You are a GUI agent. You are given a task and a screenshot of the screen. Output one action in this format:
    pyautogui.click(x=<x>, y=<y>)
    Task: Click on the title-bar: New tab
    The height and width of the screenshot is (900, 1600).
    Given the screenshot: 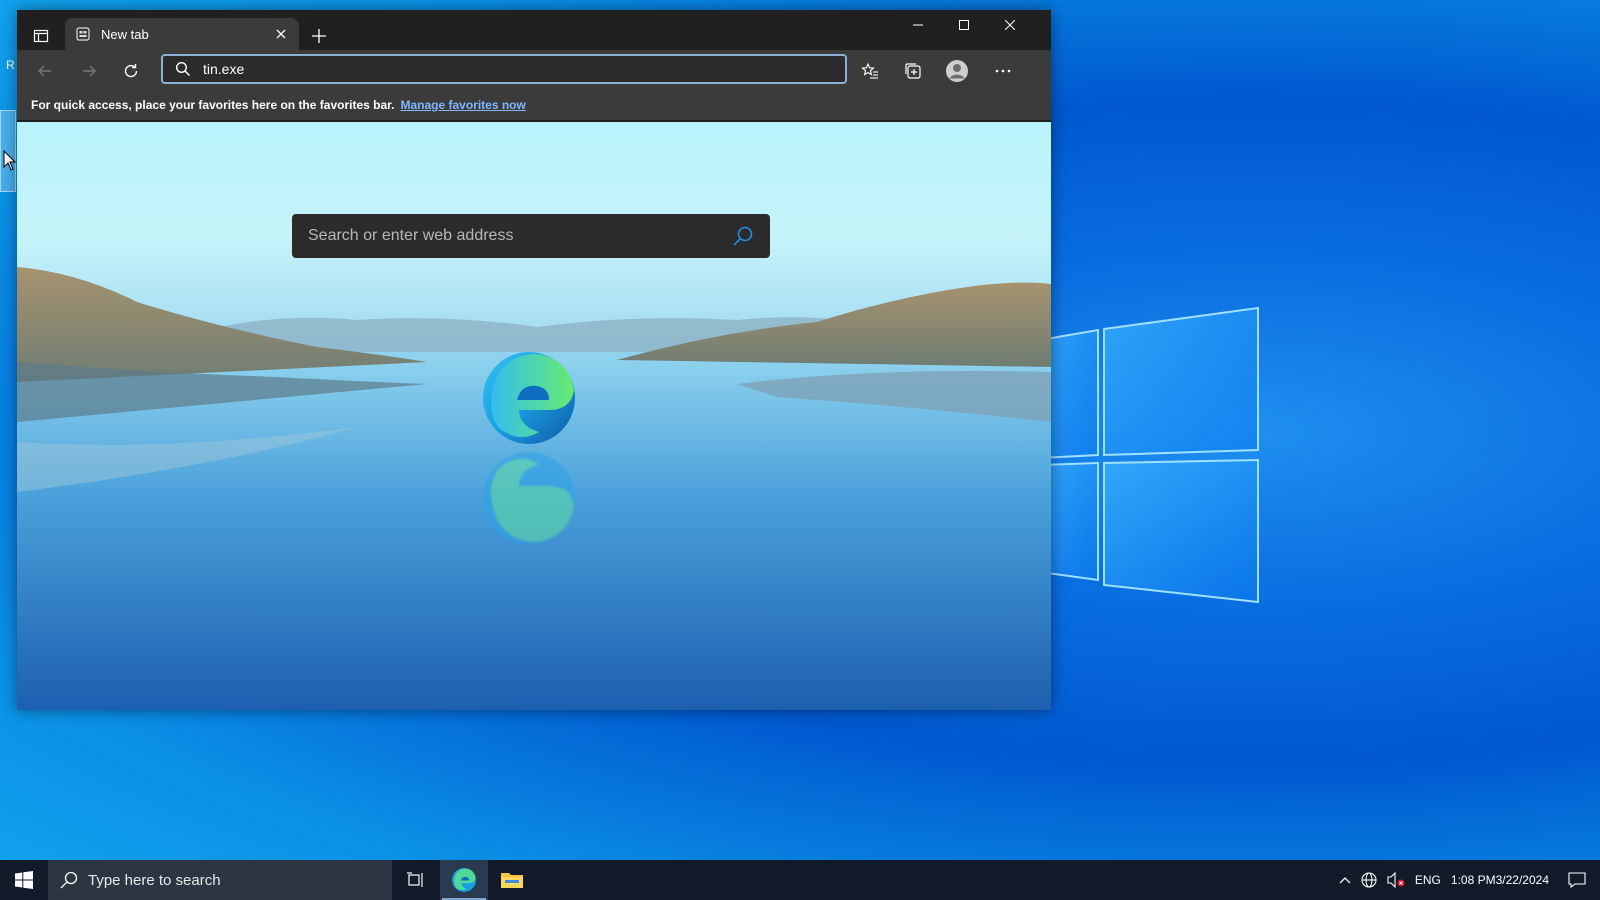 What is the action you would take?
    pyautogui.click(x=534, y=30)
    